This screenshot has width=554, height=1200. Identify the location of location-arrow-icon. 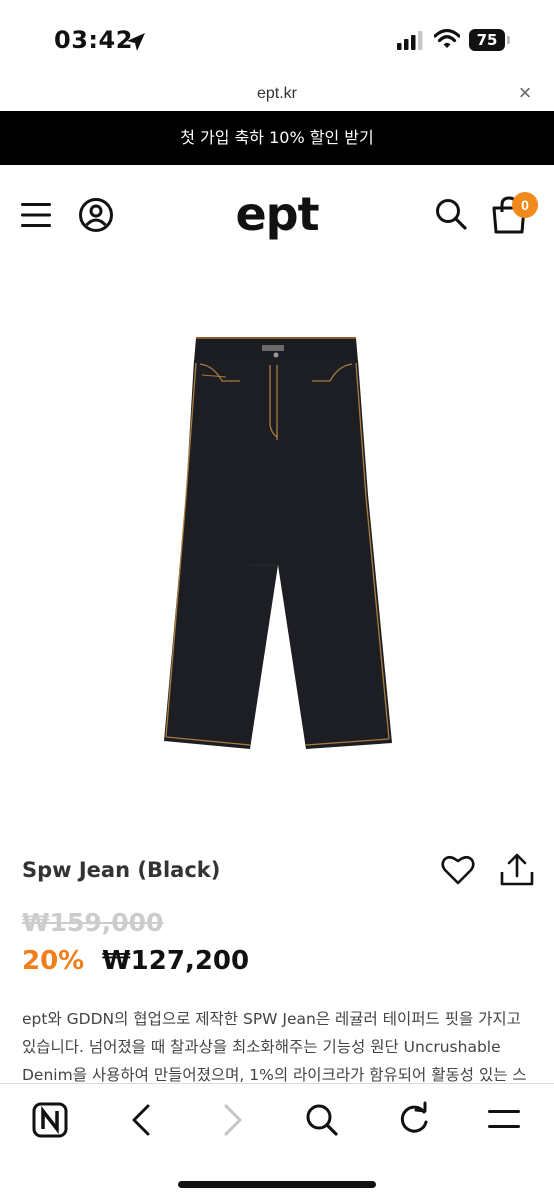
(136, 42).